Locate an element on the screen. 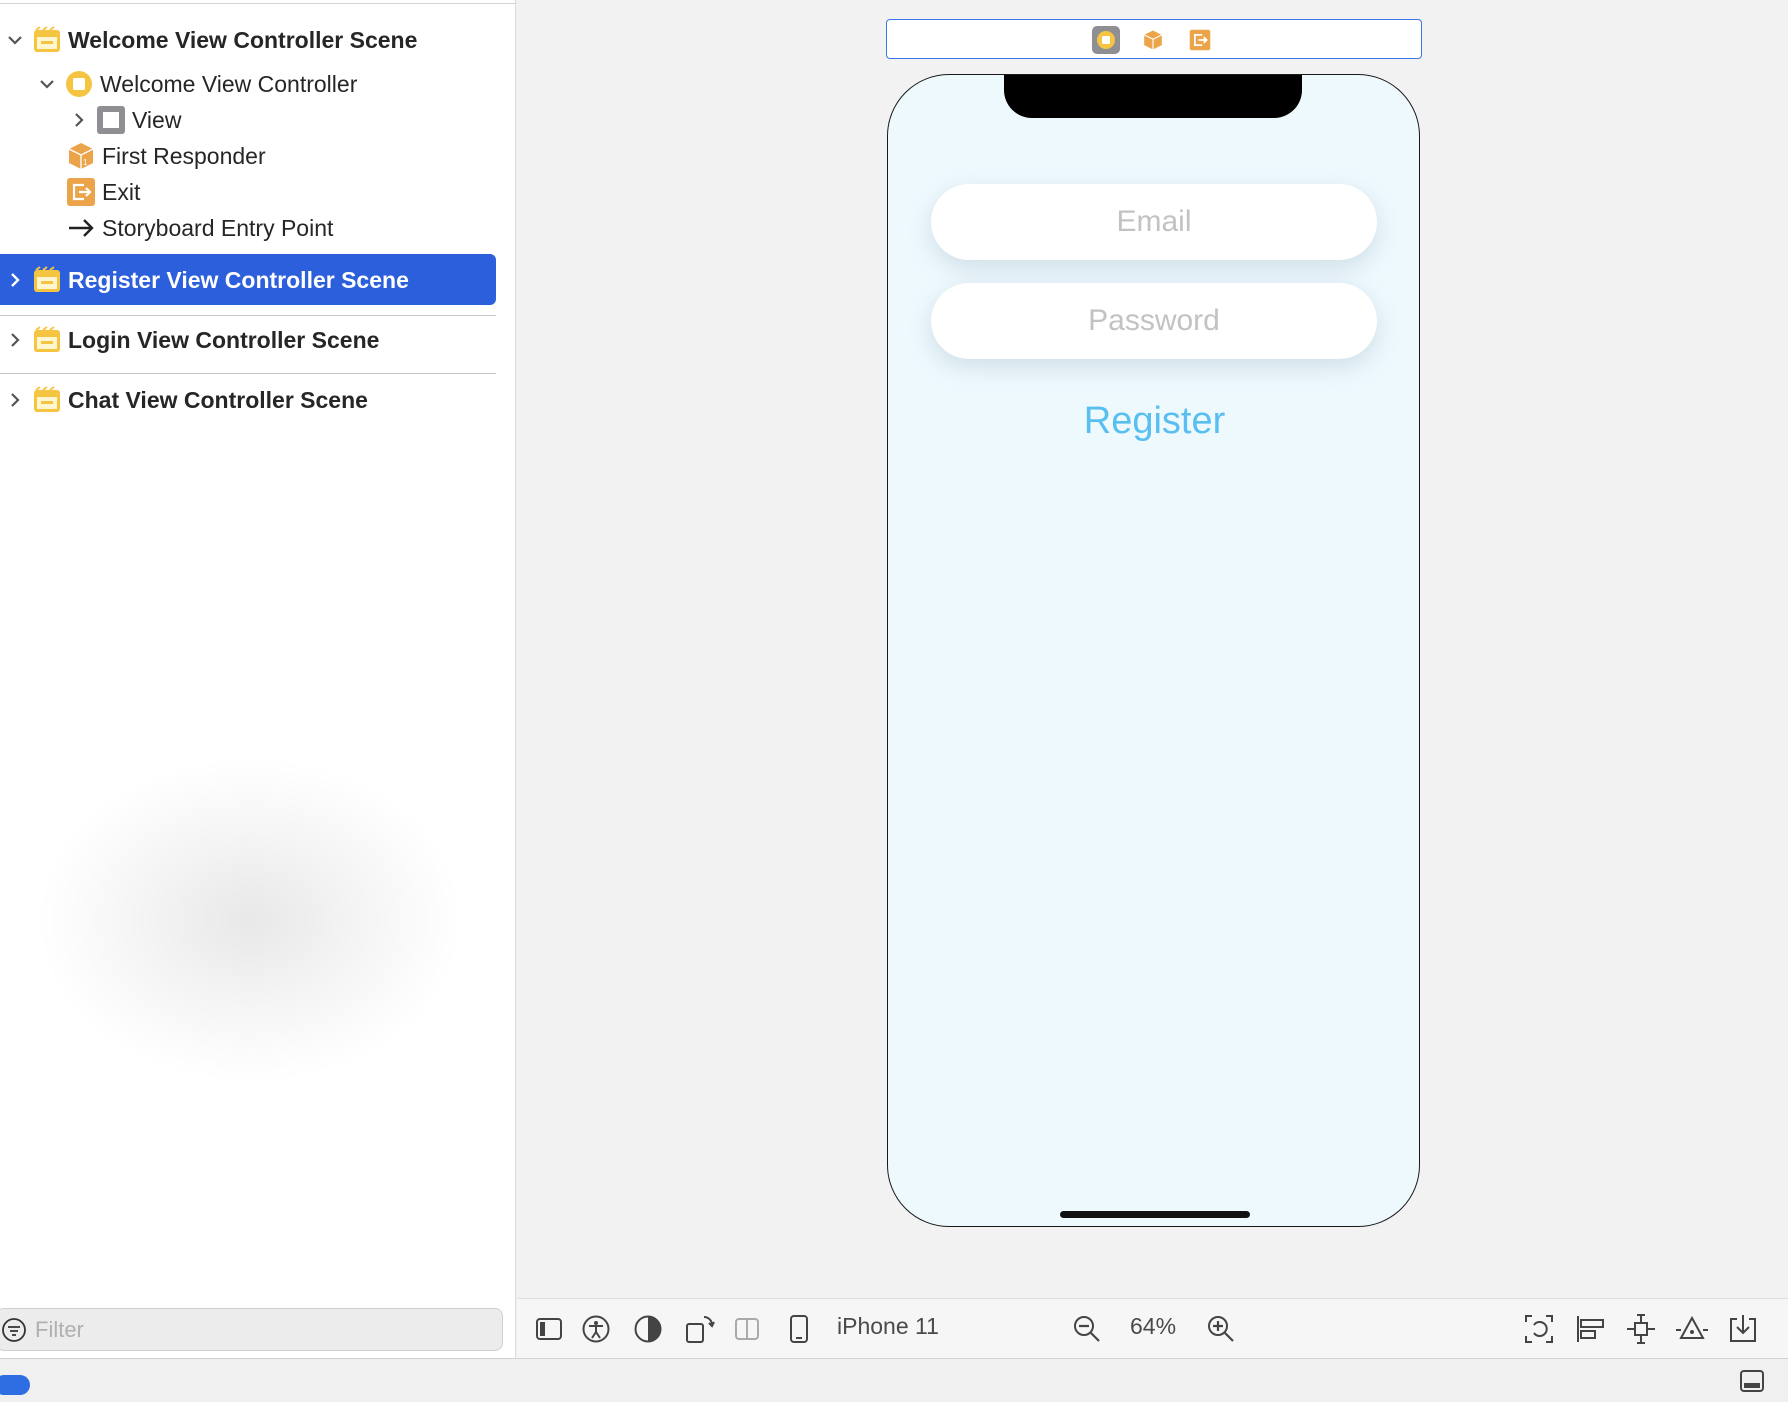 The height and width of the screenshot is (1402, 1788). zoom-out-icon is located at coordinates (1087, 1329).